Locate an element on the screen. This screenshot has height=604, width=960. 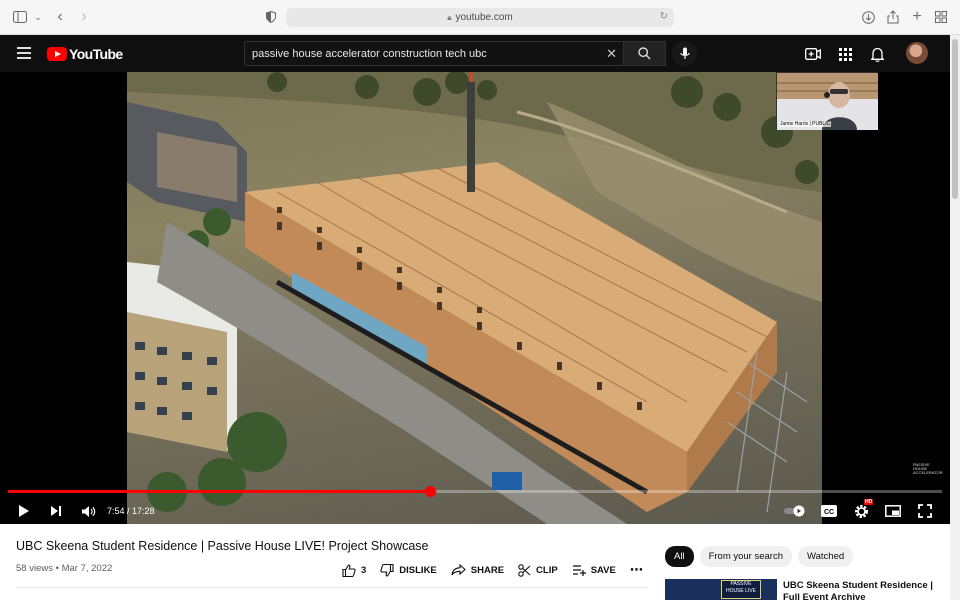
next-icon is located at coordinates (56, 511).